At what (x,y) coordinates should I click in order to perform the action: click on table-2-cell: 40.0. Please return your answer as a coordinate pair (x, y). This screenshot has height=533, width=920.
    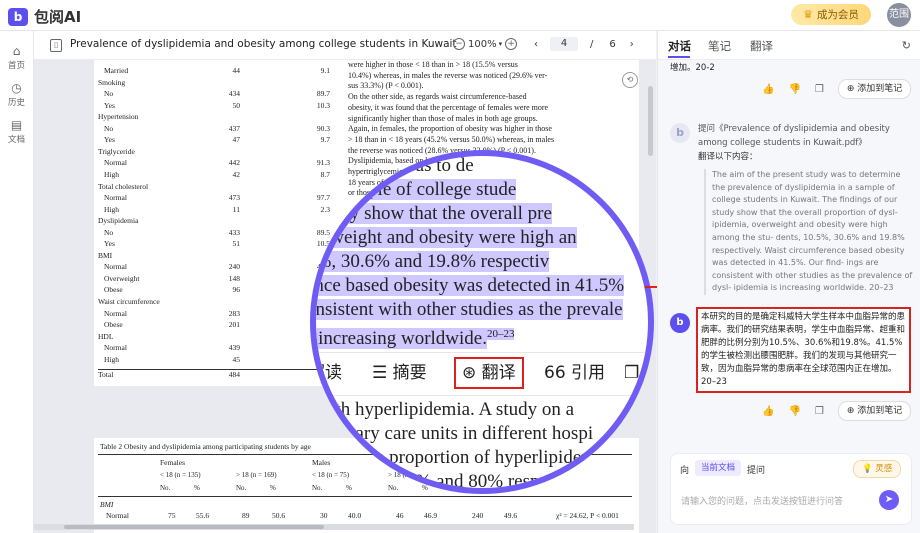
    Looking at the image, I should click on (355, 515).